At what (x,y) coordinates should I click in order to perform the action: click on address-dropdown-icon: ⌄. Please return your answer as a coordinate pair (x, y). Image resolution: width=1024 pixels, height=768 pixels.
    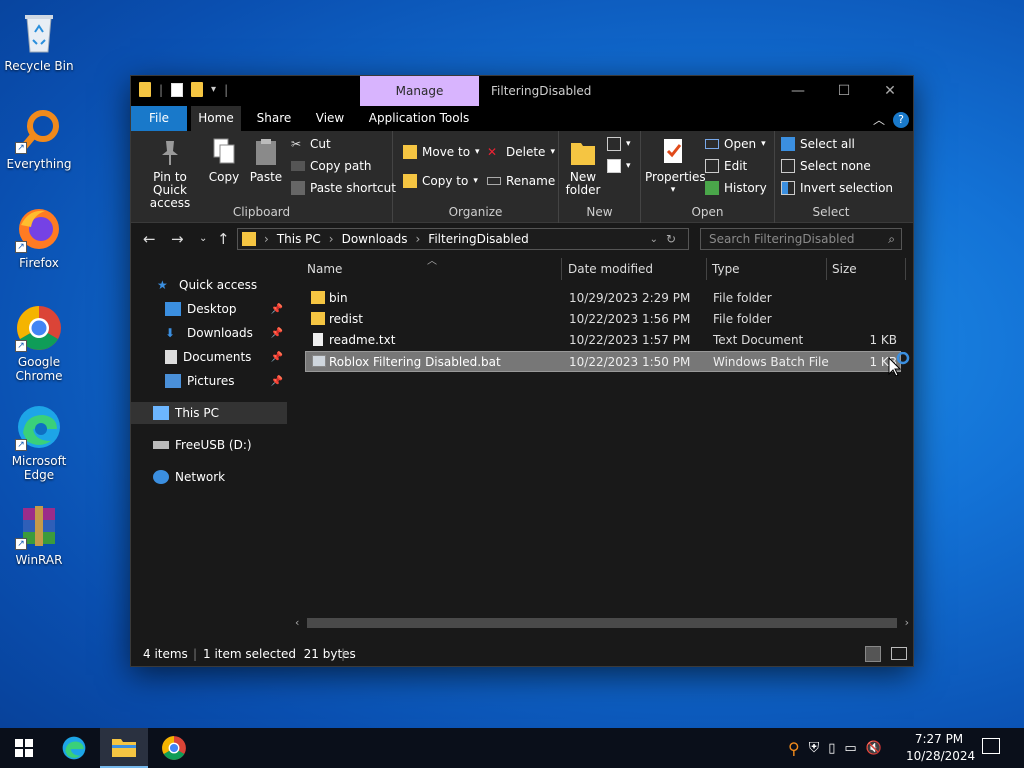
    Looking at the image, I should click on (654, 239).